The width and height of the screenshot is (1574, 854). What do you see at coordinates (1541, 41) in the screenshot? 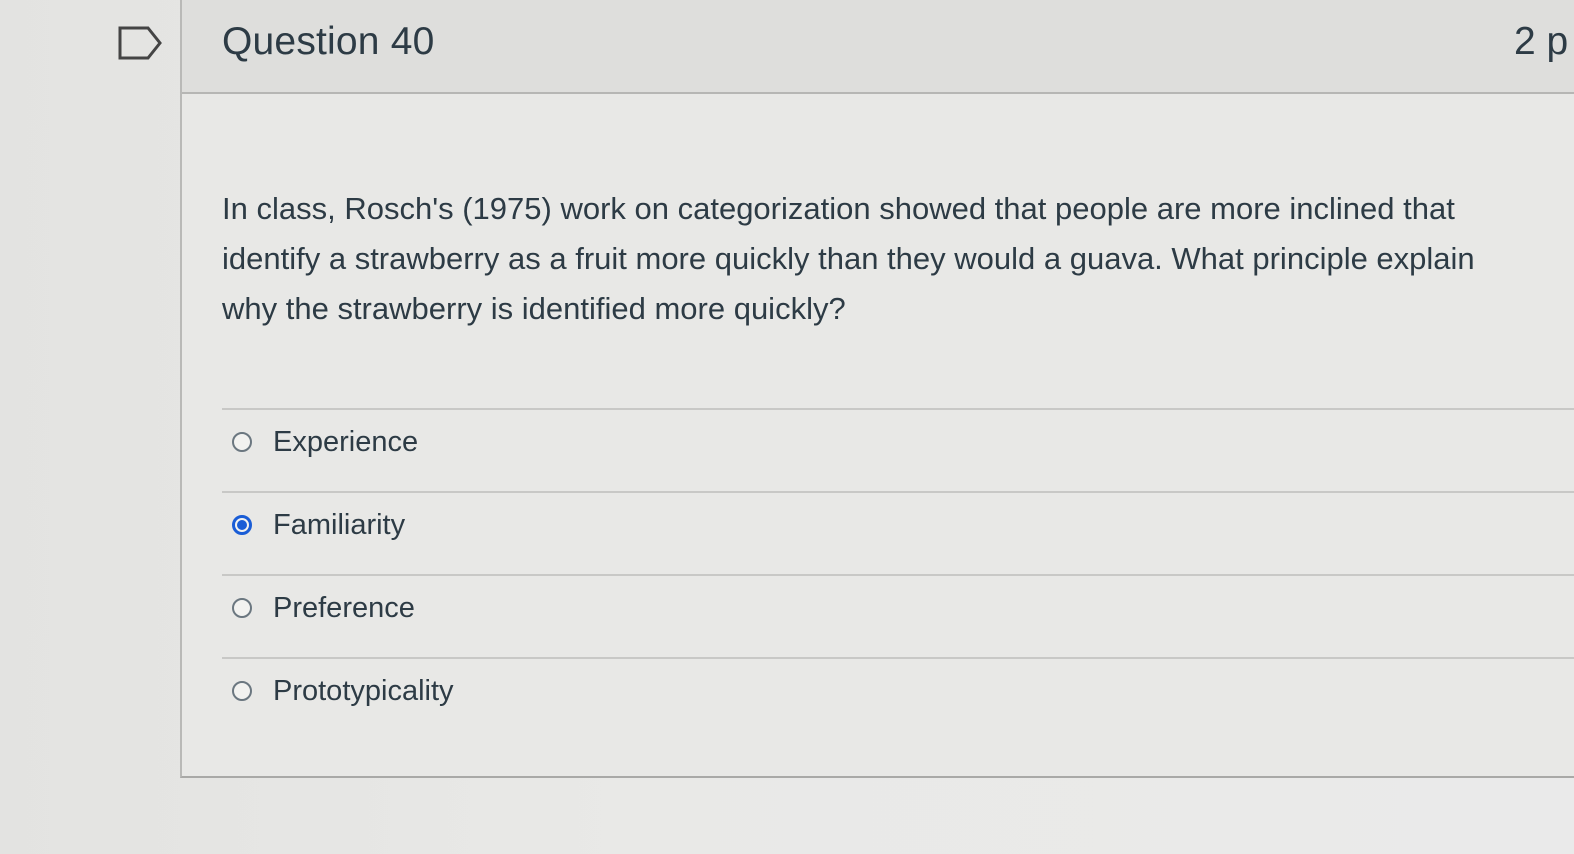
I see `question-points: 2 p` at bounding box center [1541, 41].